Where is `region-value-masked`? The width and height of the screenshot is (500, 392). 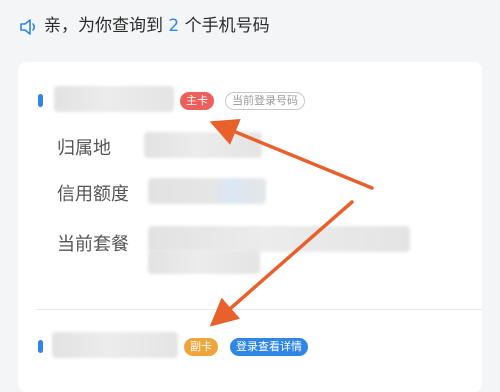
region-value-masked is located at coordinates (203, 145).